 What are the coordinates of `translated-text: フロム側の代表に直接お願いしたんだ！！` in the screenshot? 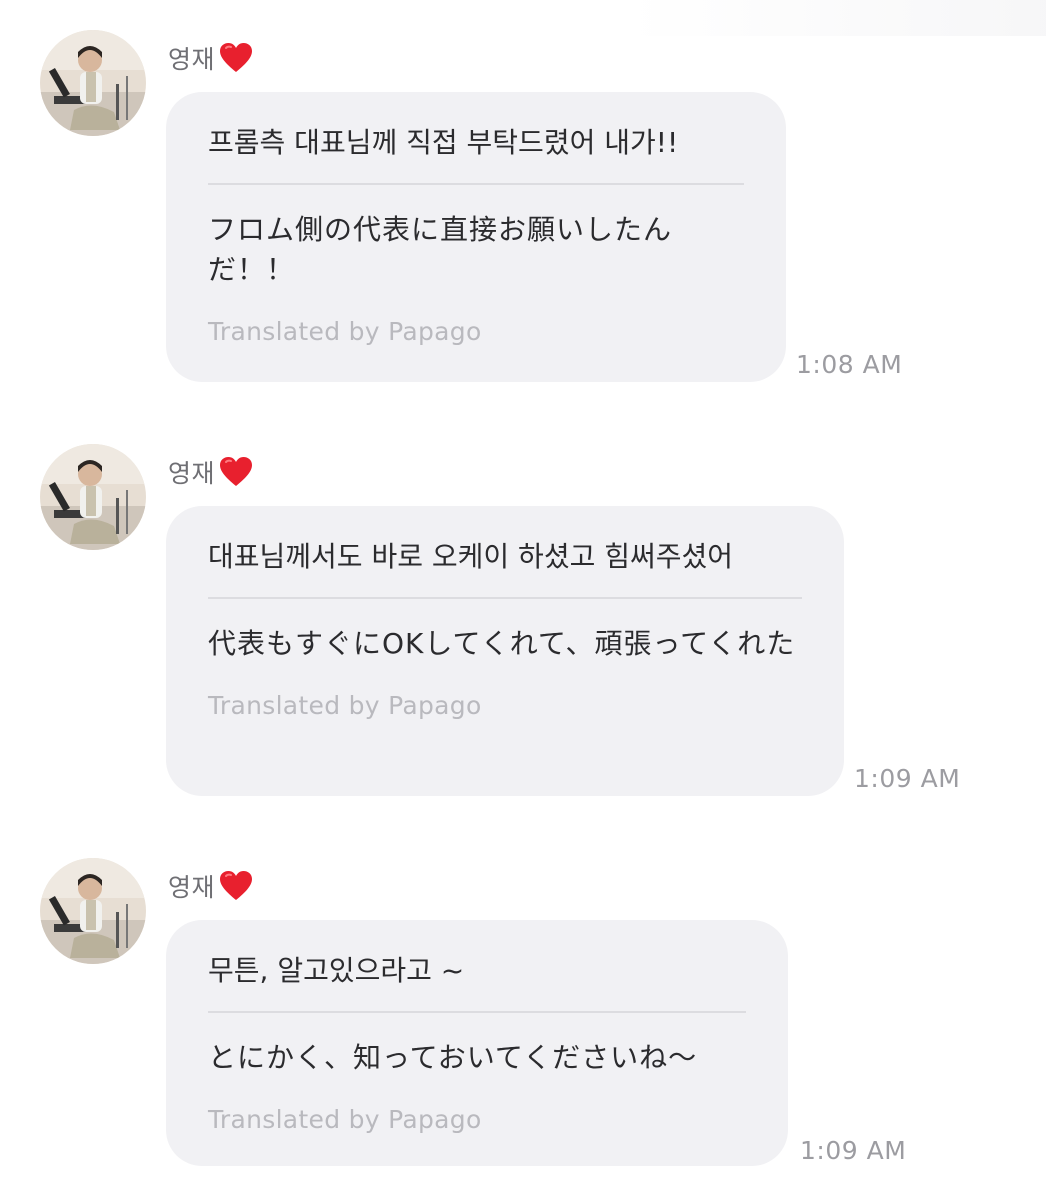 It's located at (440, 249).